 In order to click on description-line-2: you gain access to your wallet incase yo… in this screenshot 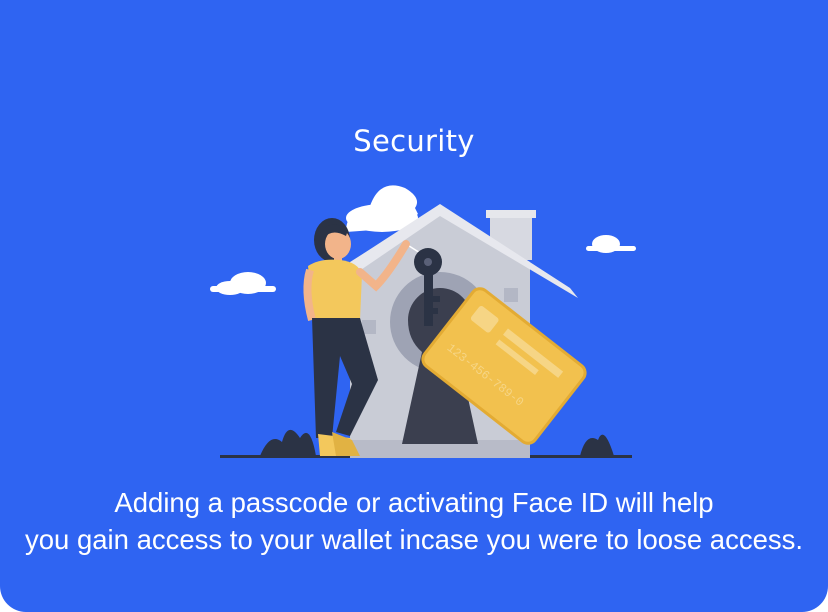, I will do `click(414, 539)`.